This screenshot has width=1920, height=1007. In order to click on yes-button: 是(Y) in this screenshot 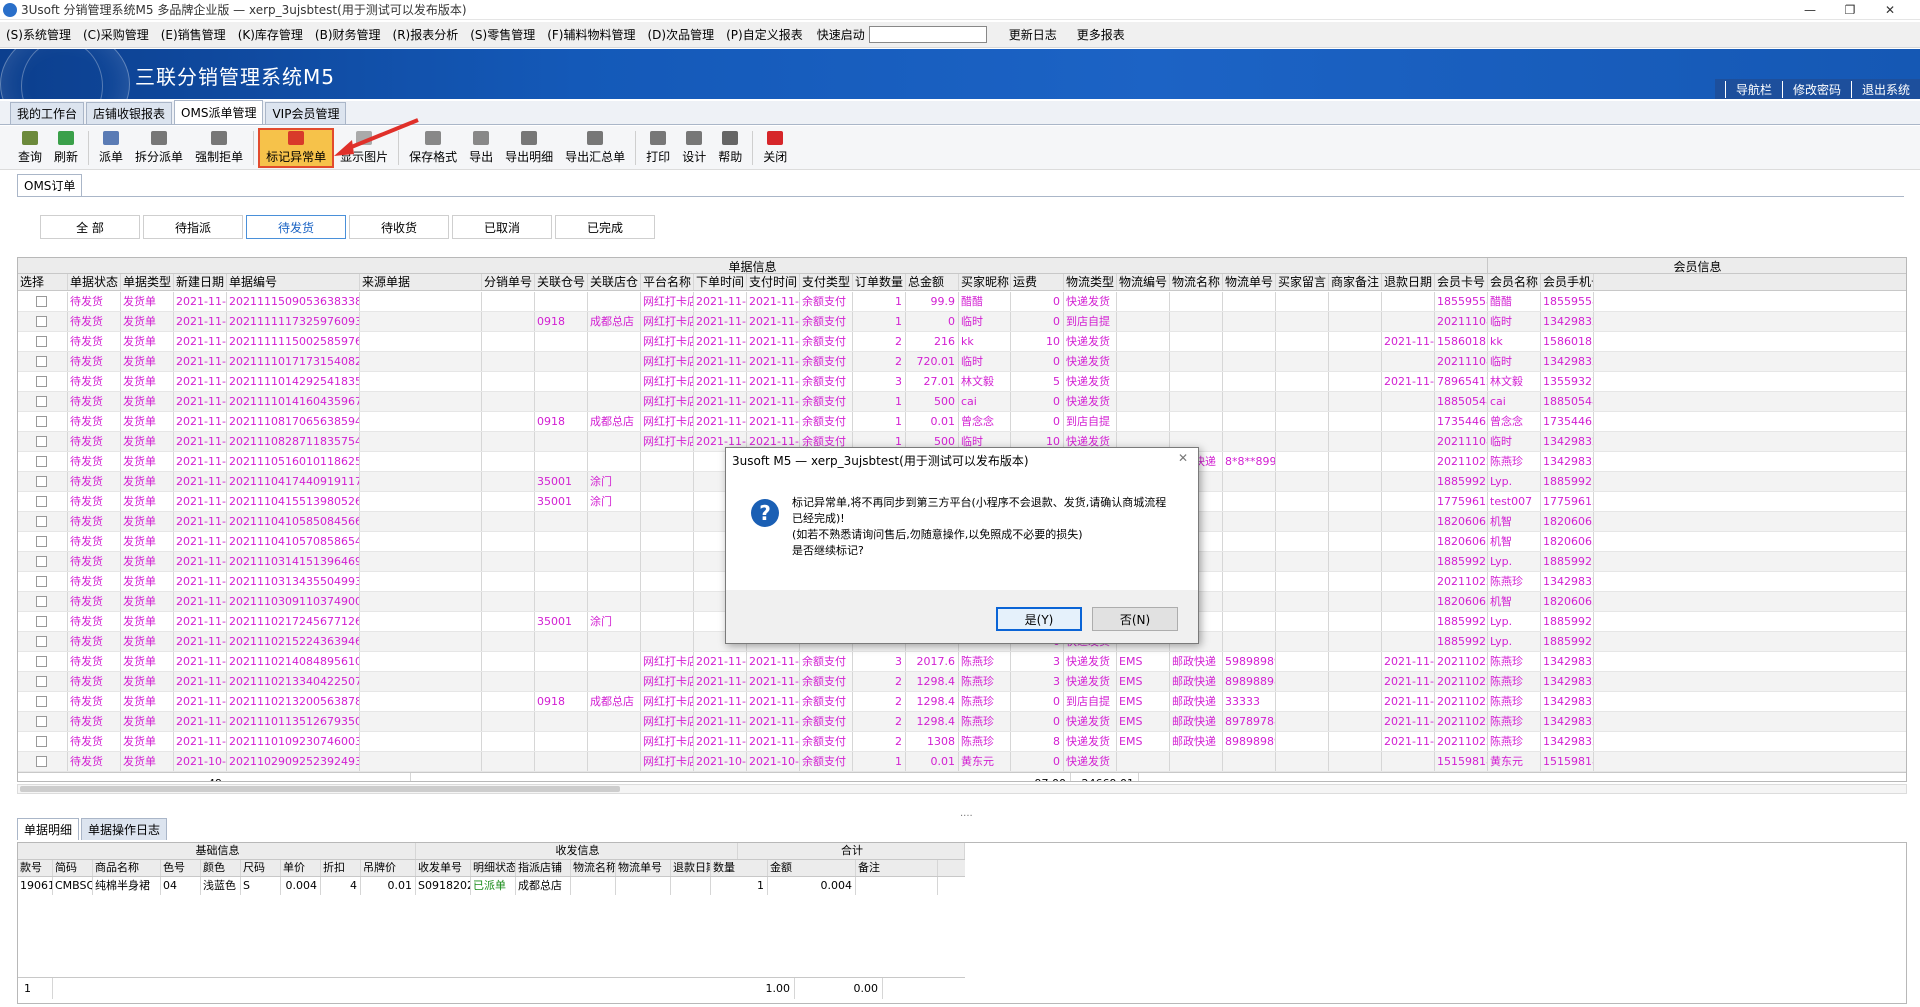, I will do `click(1039, 619)`.